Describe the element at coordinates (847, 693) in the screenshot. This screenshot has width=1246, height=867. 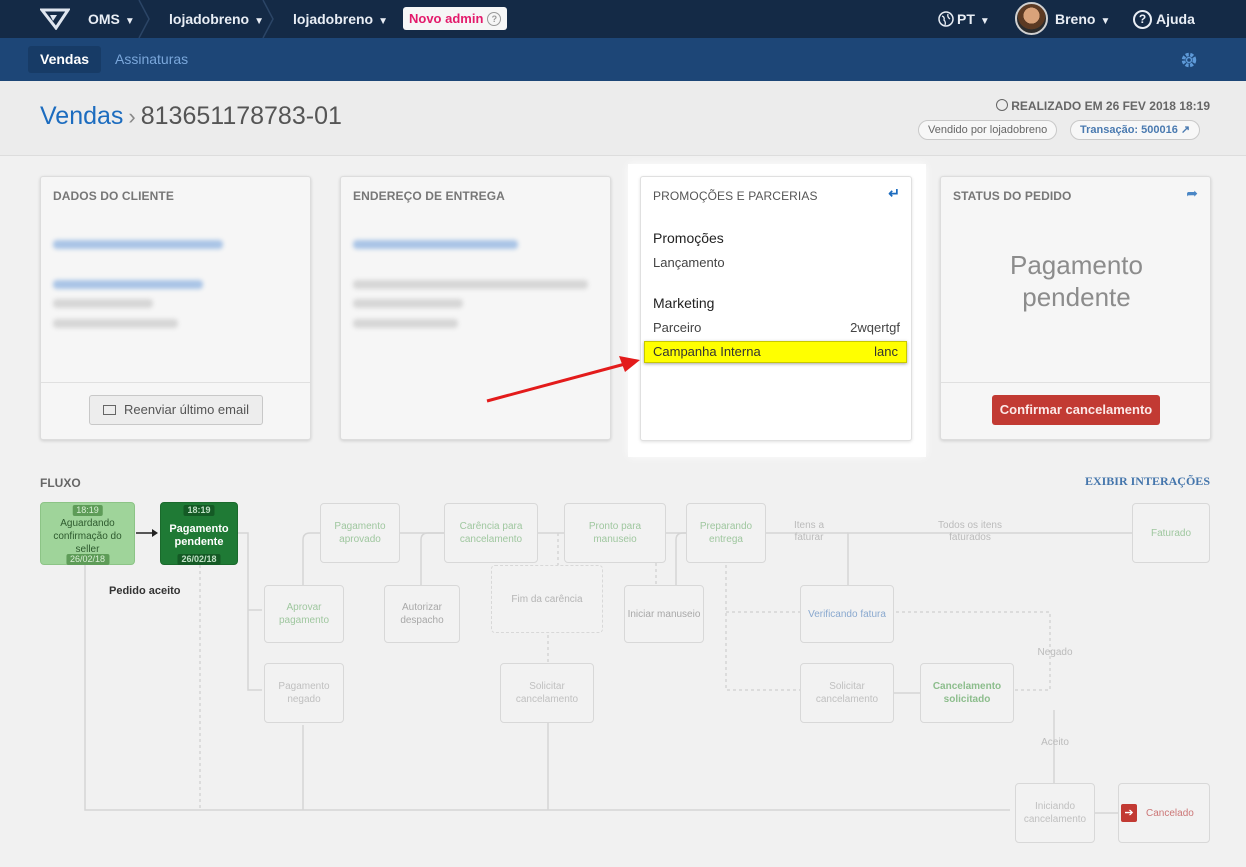
I see `node-solicitar-cancelamento-2: Solicitar cancelamento` at that location.